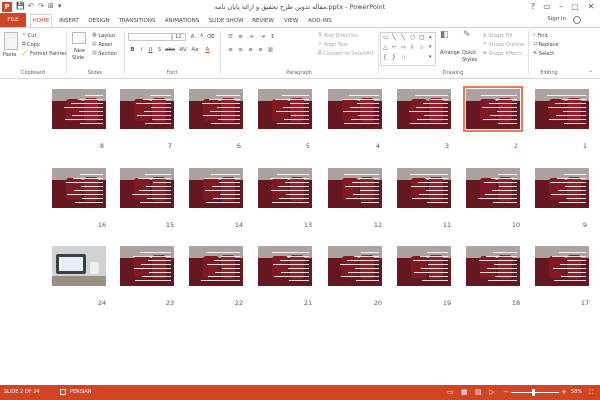 The image size is (600, 400). What do you see at coordinates (591, 6) in the screenshot?
I see `close-icon: ✕` at bounding box center [591, 6].